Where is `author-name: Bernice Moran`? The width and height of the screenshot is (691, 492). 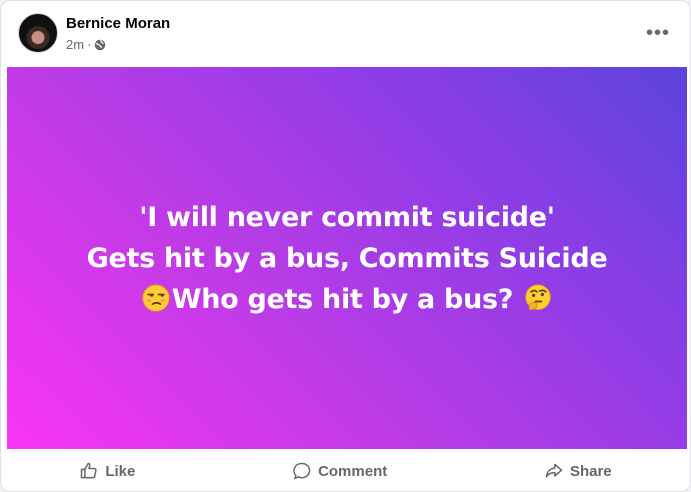 author-name: Bernice Moran is located at coordinates (118, 23).